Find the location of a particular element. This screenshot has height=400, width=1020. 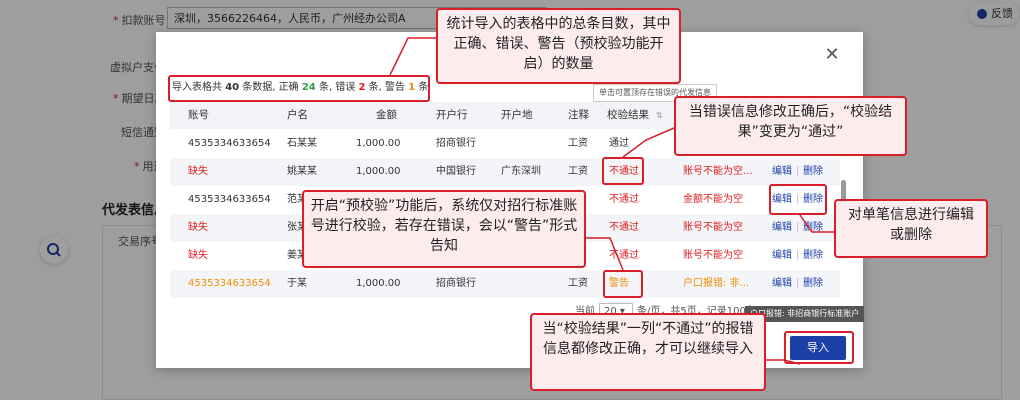

callout-pass: 当错误信息修改正确后，“校验结果”变更为“通过” is located at coordinates (790, 126).